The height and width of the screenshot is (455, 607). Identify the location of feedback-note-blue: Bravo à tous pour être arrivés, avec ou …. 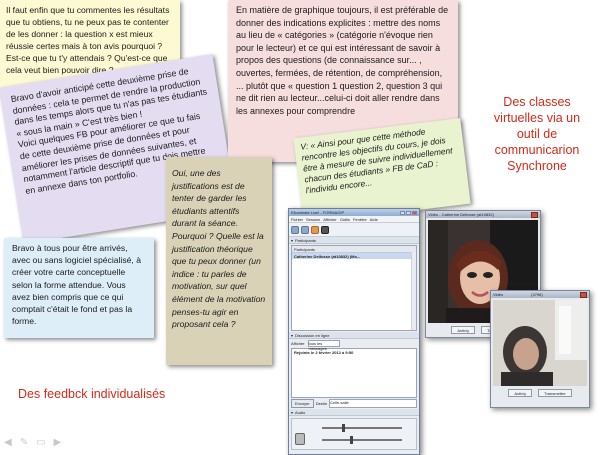
(79, 288).